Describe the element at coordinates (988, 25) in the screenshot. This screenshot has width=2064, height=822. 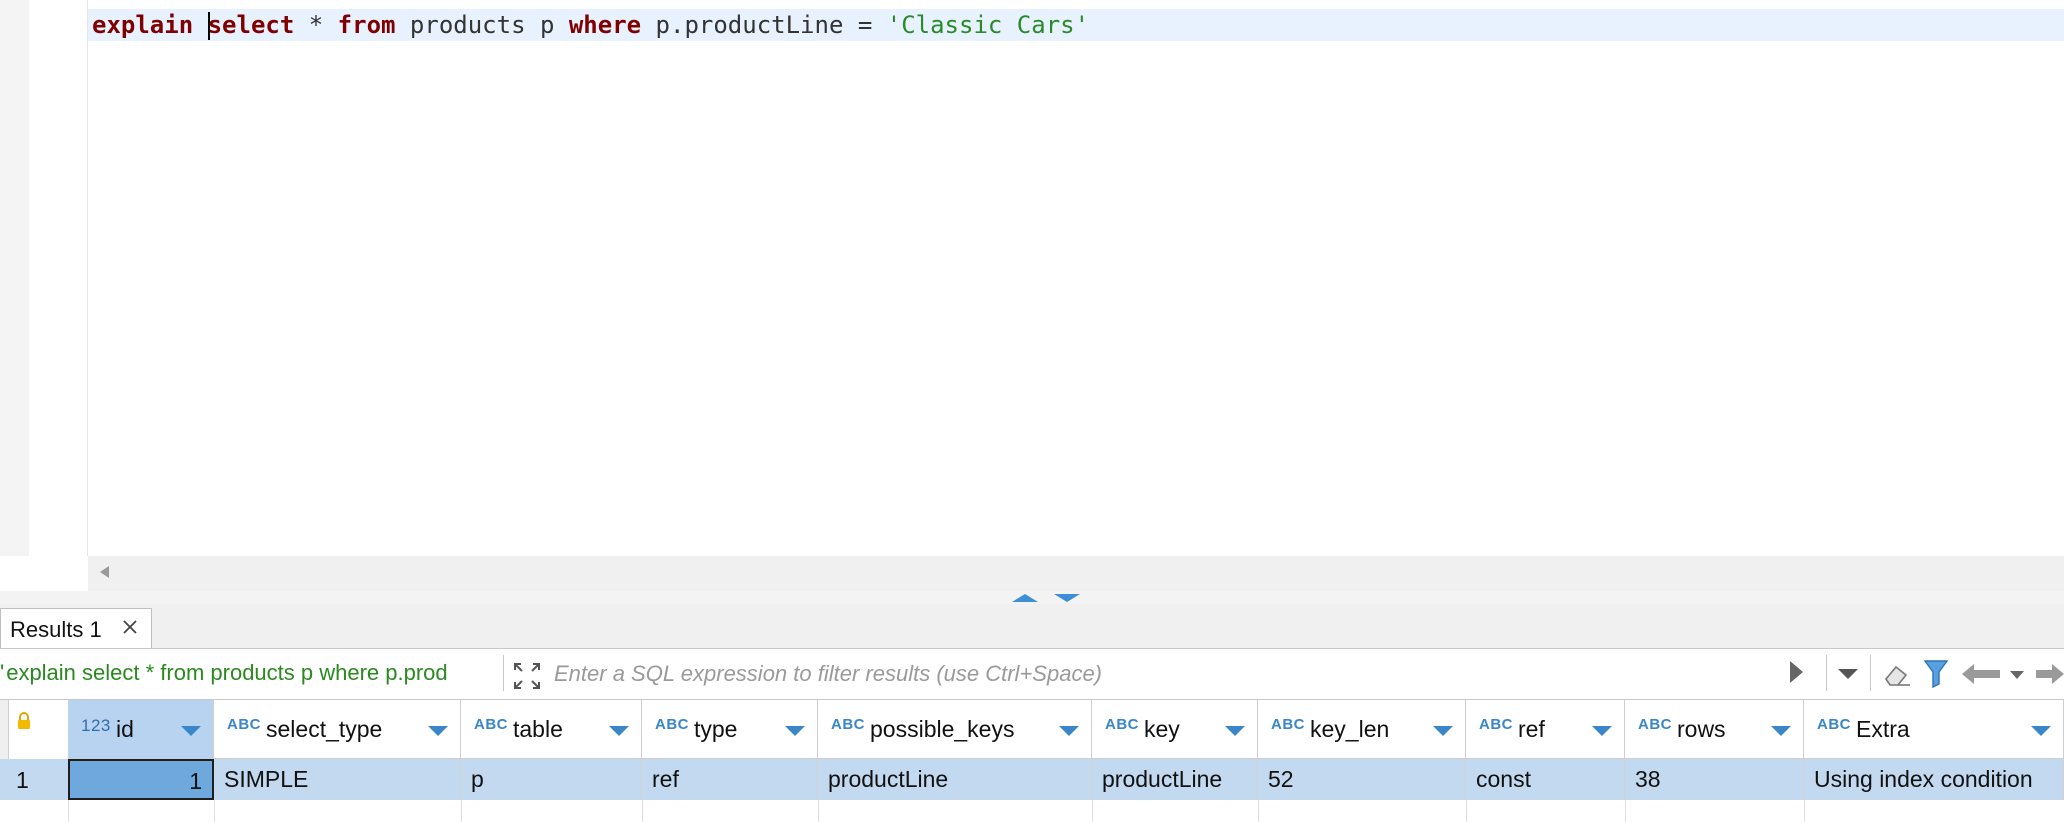
I see `sql-string-literal: 'Classic Cars'` at that location.